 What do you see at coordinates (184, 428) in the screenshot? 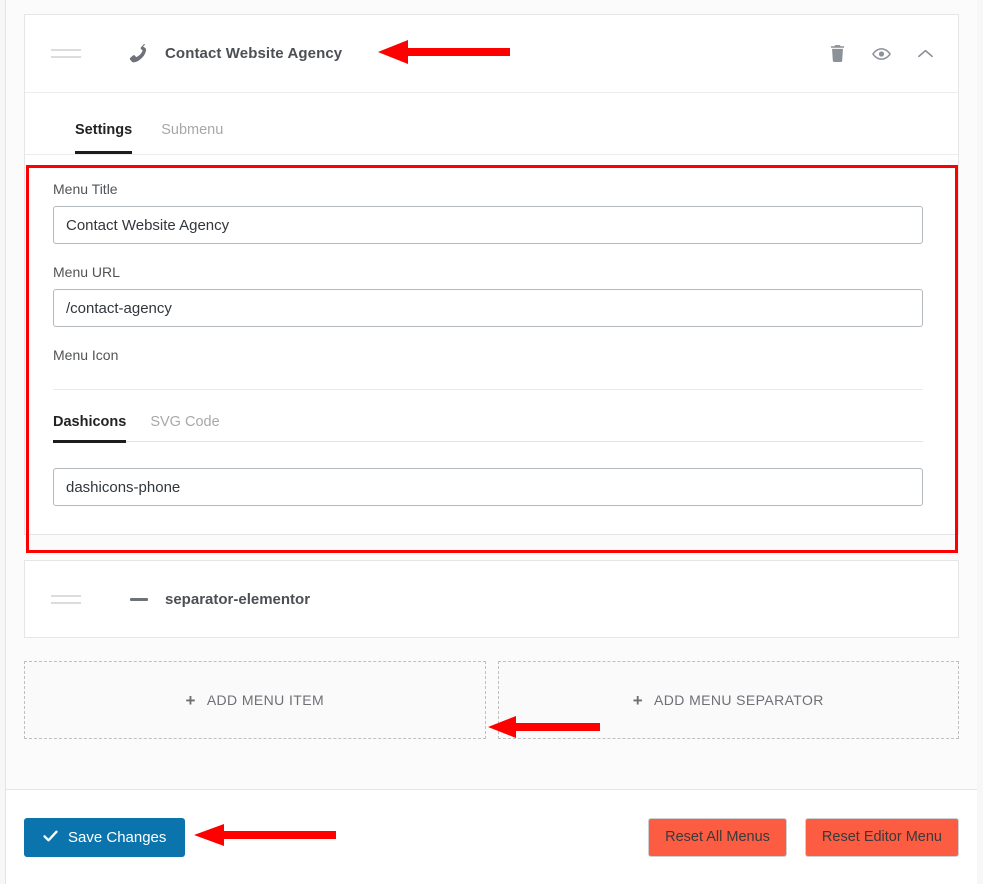
I see `tab-svg-code: SVG Code` at bounding box center [184, 428].